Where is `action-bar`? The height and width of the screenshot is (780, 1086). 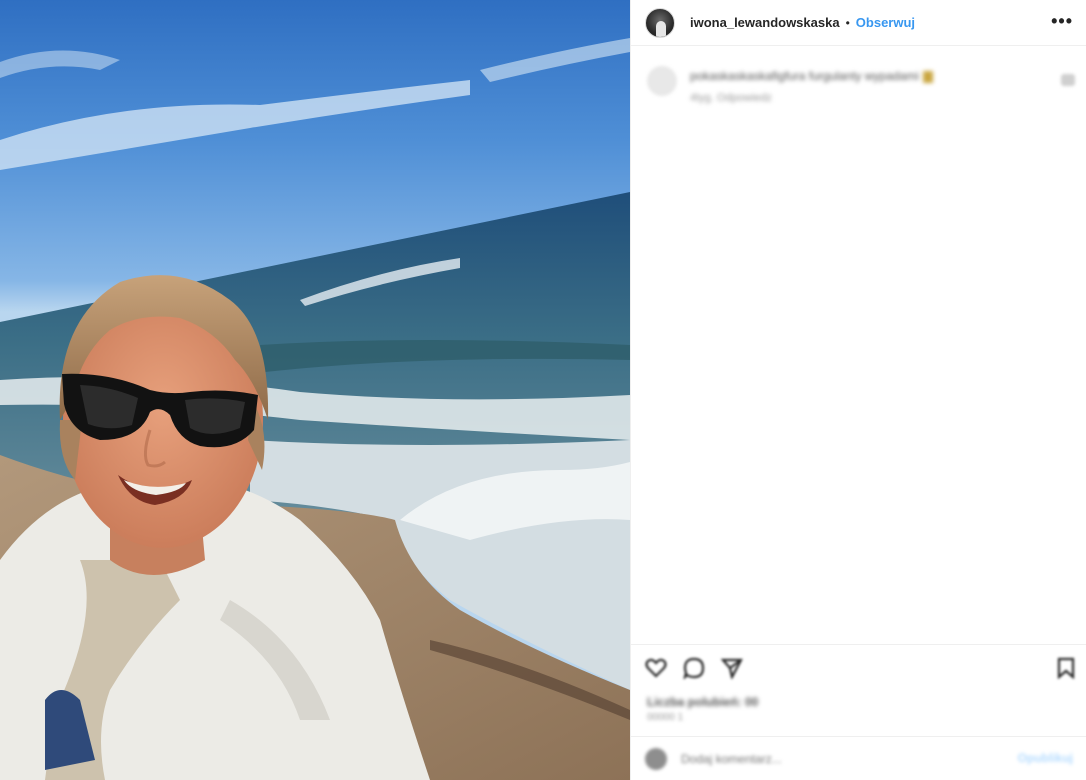
action-bar is located at coordinates (858, 667).